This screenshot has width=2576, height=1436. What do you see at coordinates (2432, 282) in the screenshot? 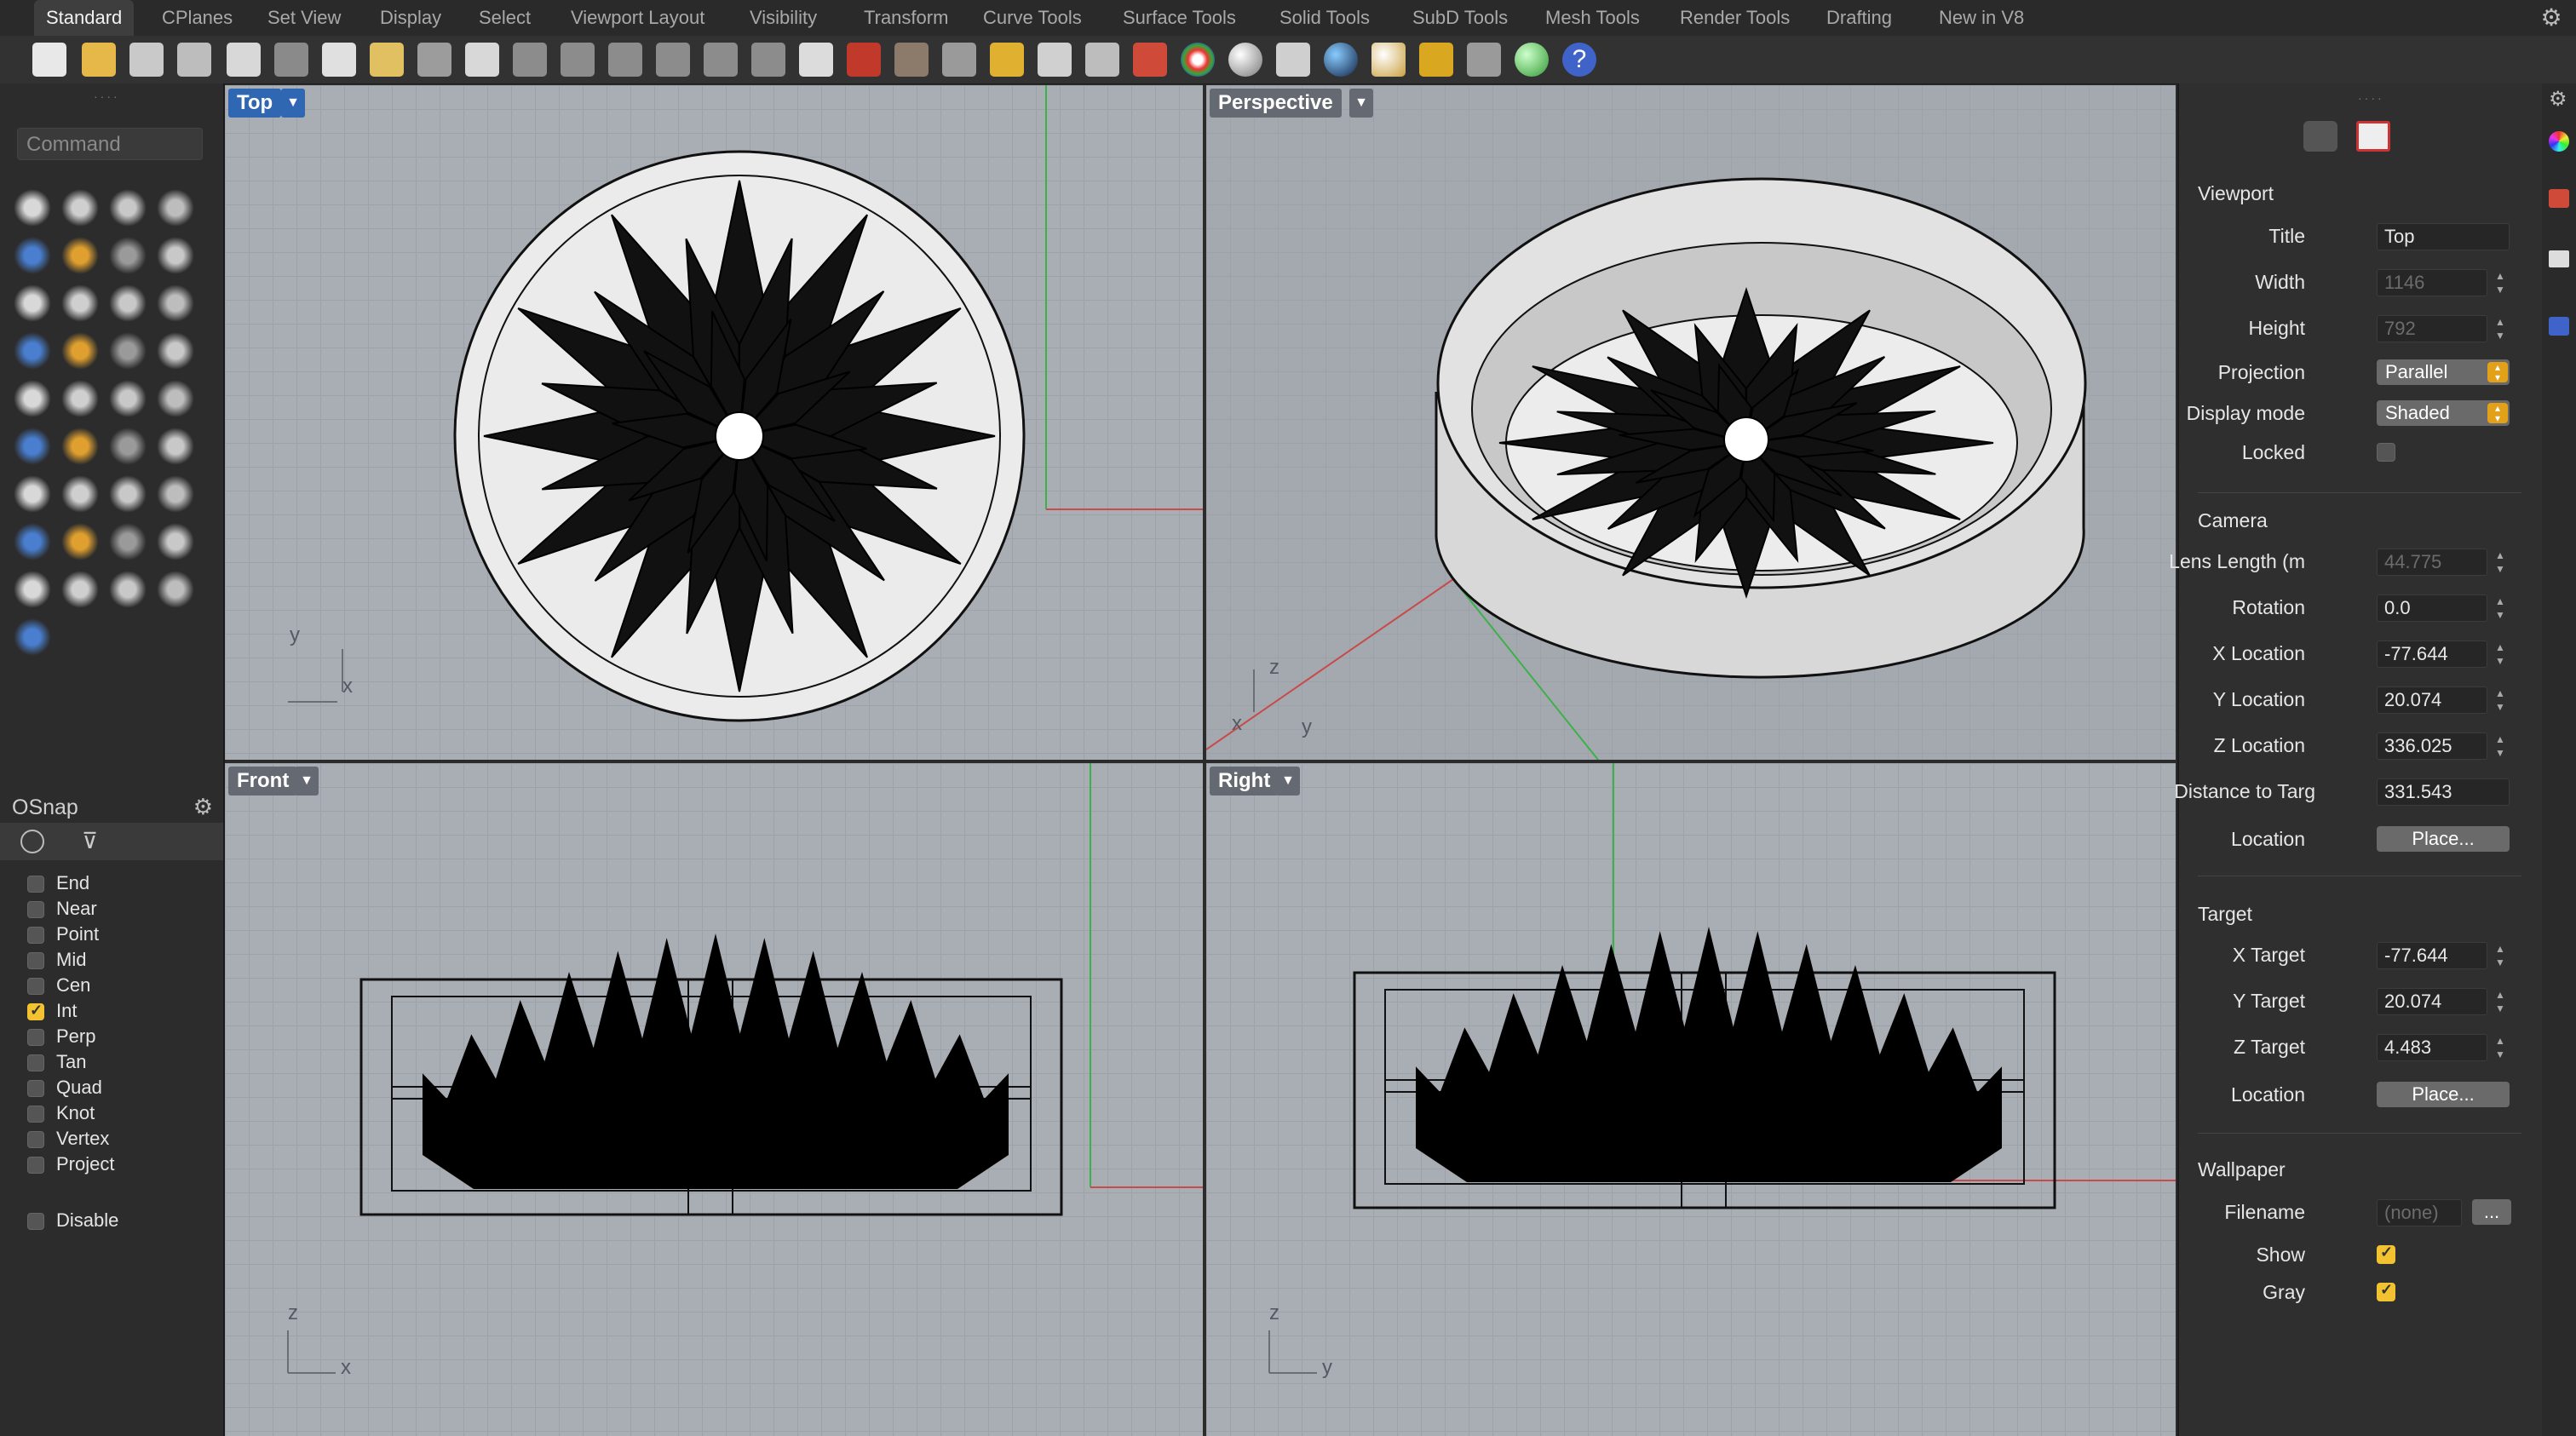
I see `width-field: 1146` at bounding box center [2432, 282].